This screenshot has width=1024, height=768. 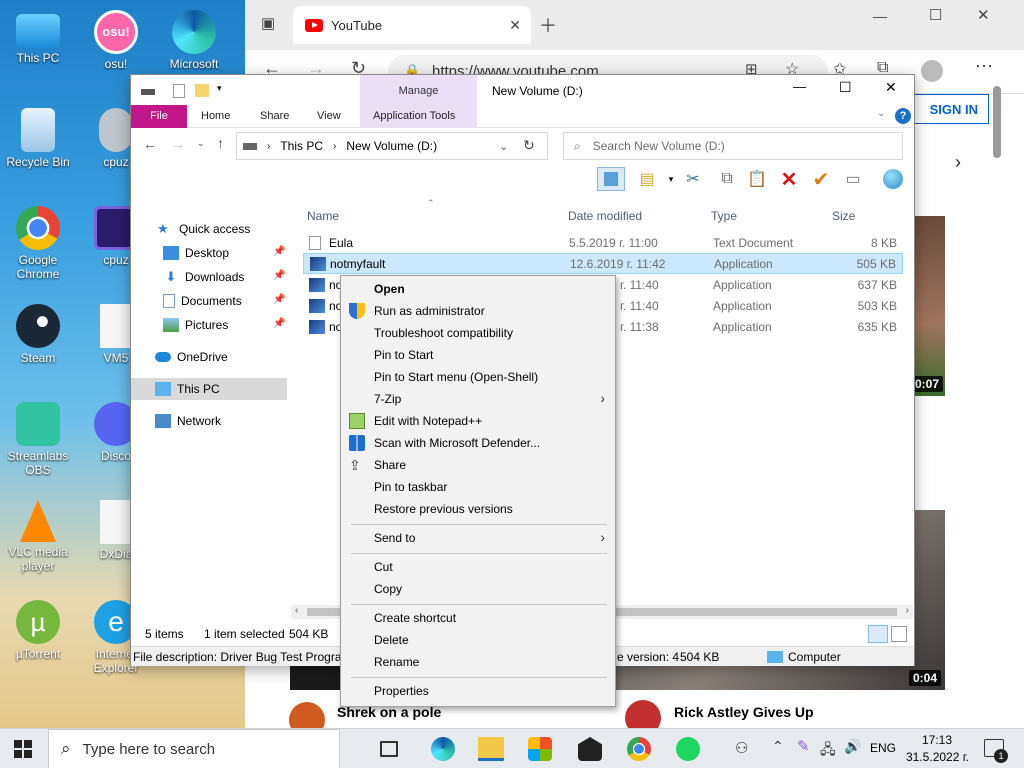 What do you see at coordinates (927, 306) in the screenshot?
I see `video-thumbnail: 0:07` at bounding box center [927, 306].